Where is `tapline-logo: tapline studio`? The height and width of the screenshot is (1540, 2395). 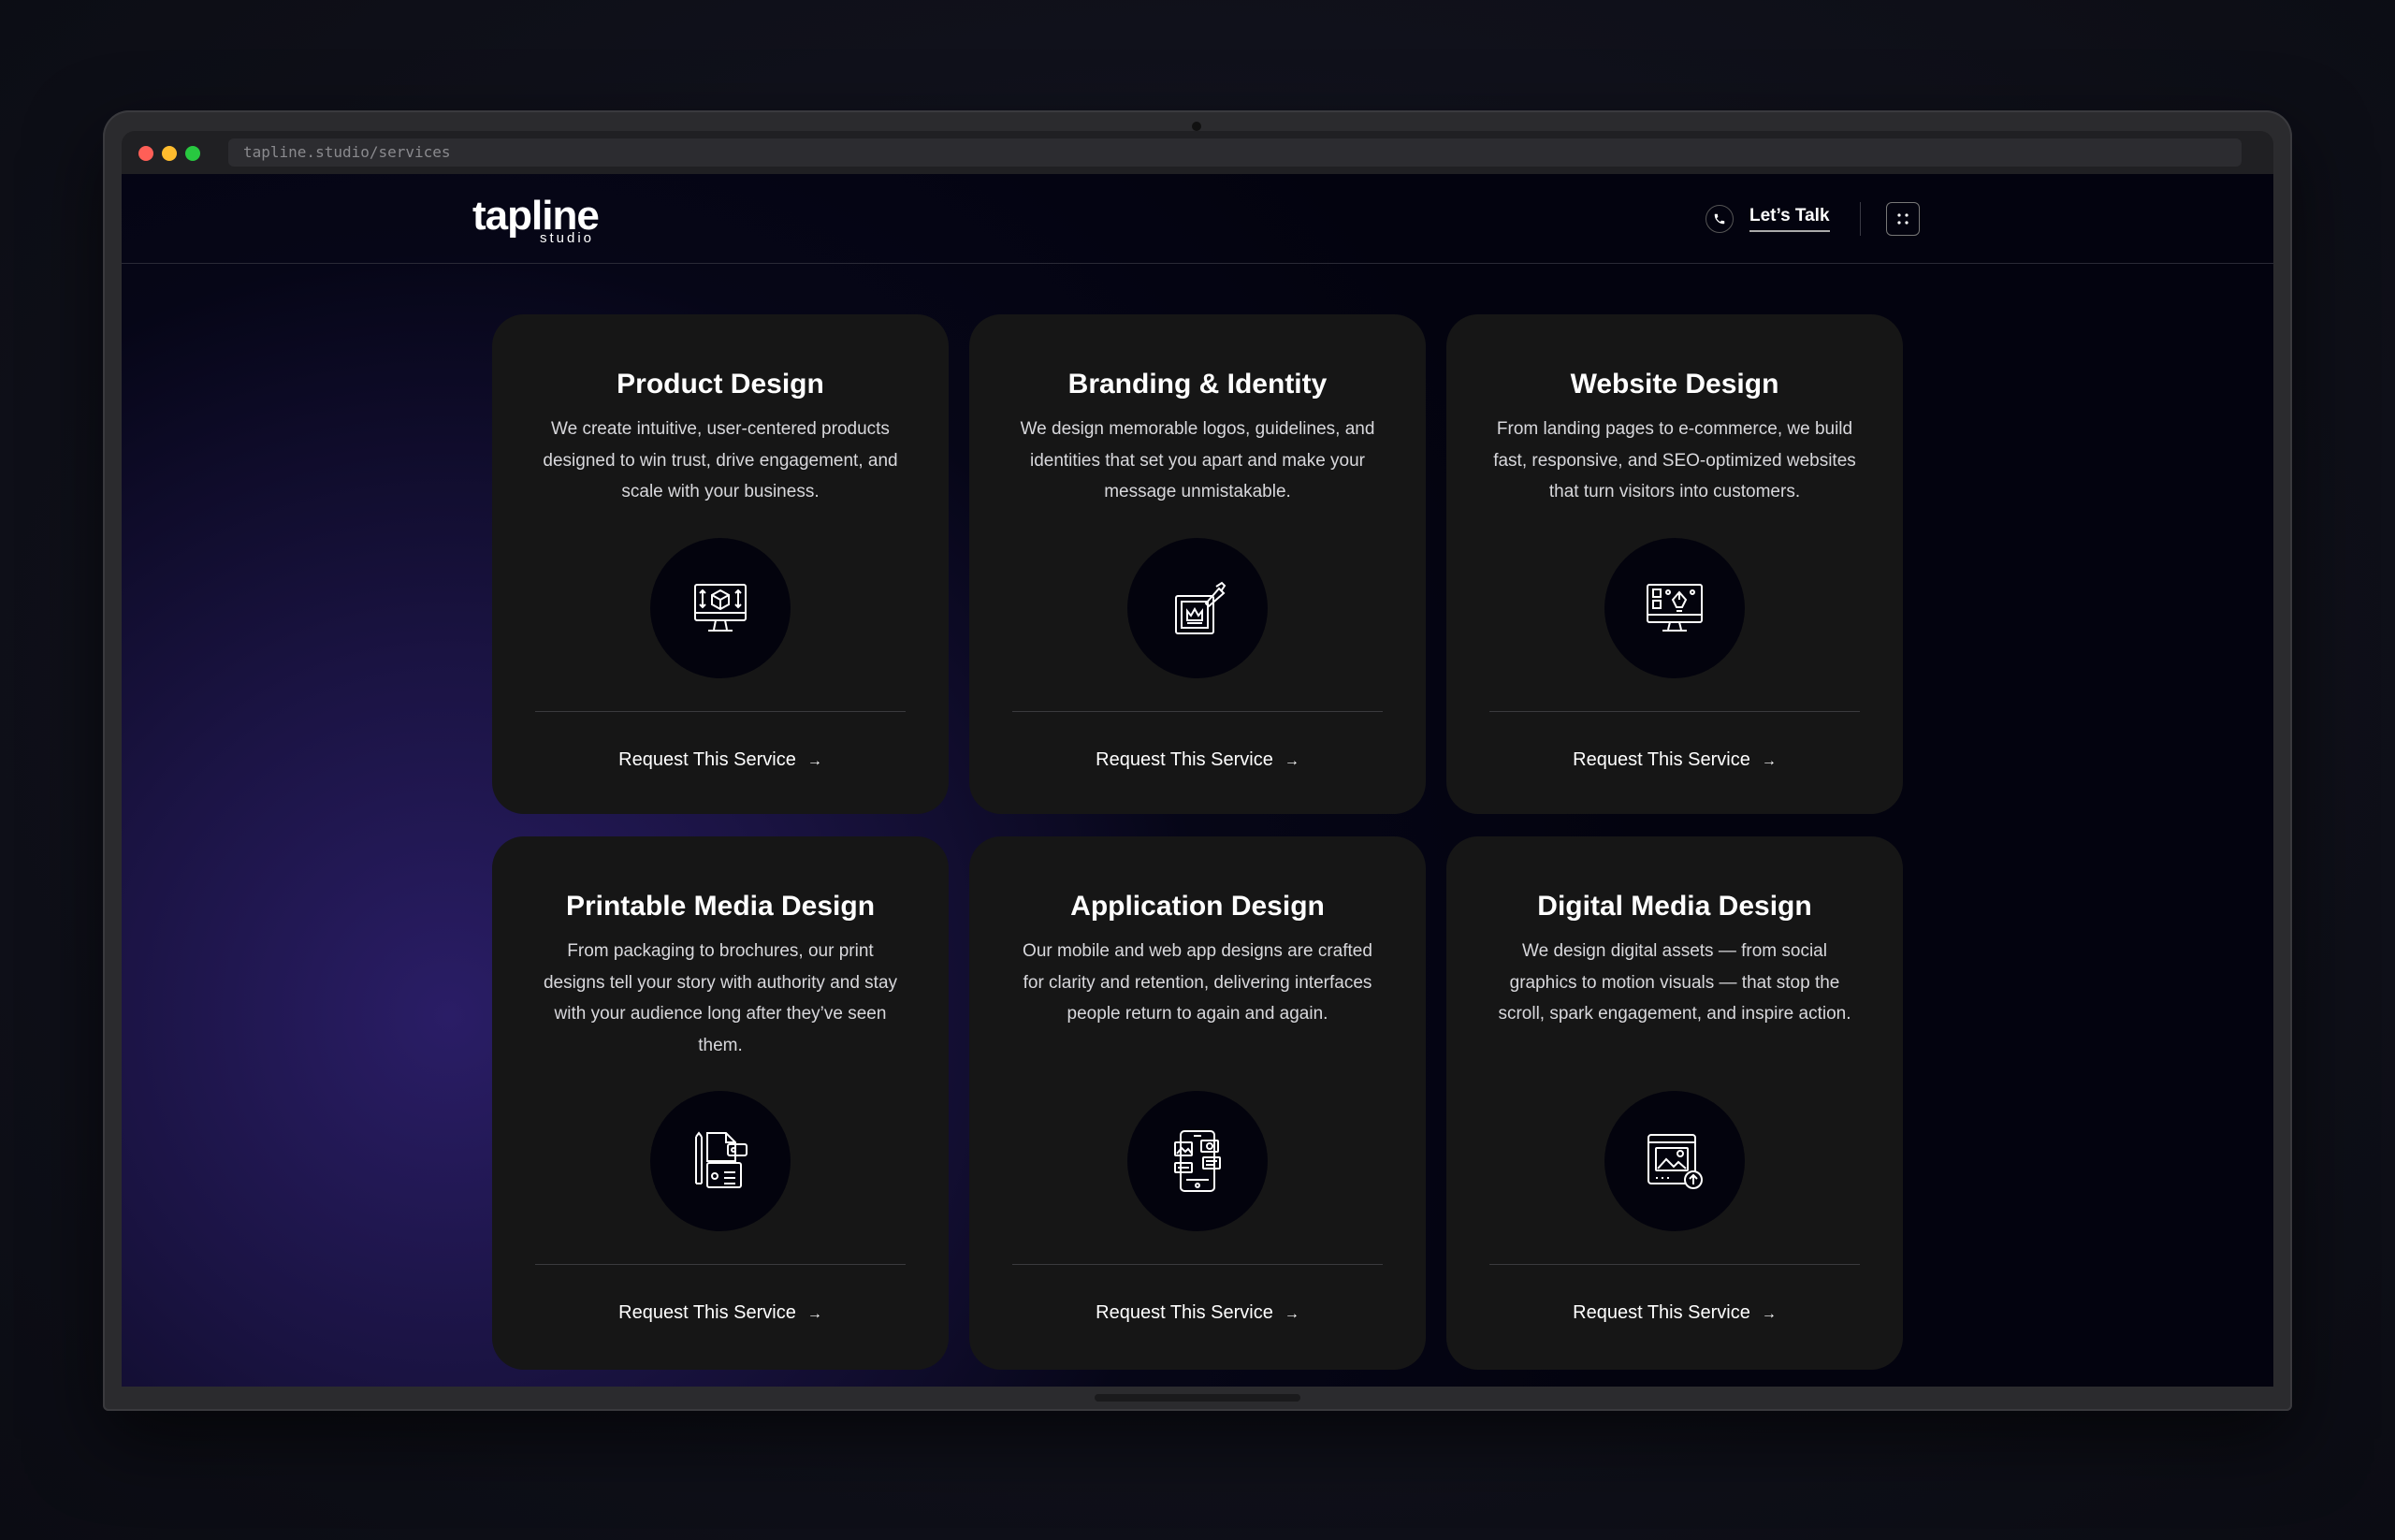
tapline-logo: tapline studio is located at coordinates (542, 220).